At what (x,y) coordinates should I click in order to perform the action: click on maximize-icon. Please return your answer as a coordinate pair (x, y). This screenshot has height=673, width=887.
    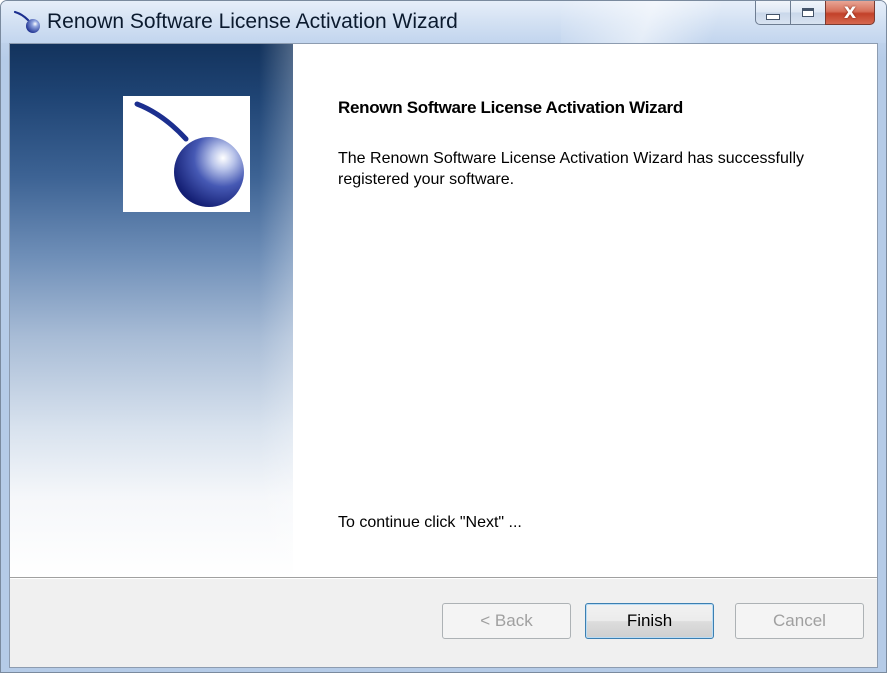
    Looking at the image, I should click on (808, 12).